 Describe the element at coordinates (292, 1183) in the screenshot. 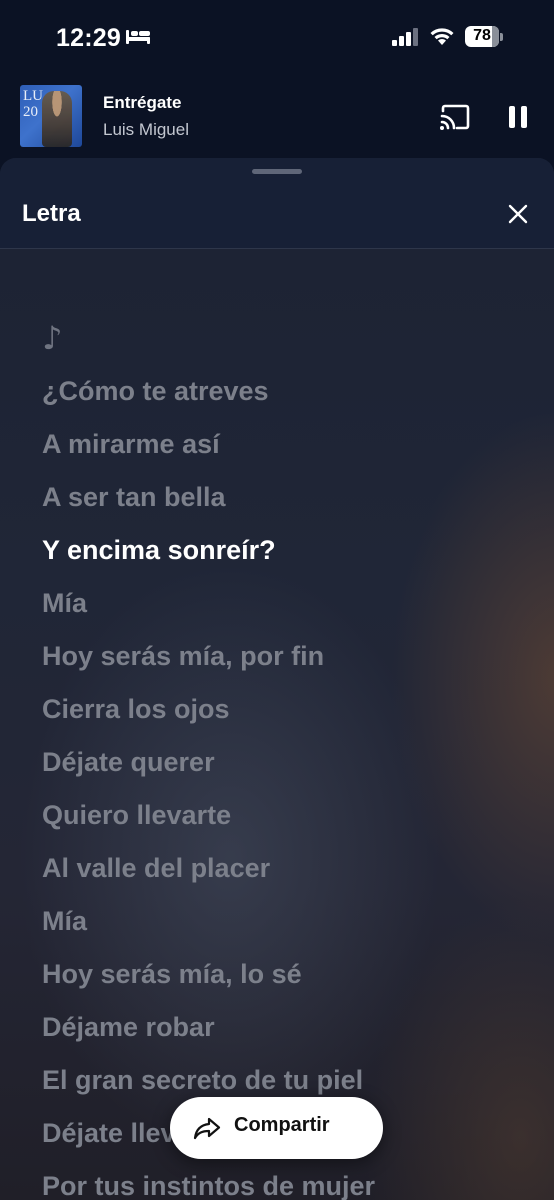

I see `lyric-line: Por tus instintos de mujer` at that location.